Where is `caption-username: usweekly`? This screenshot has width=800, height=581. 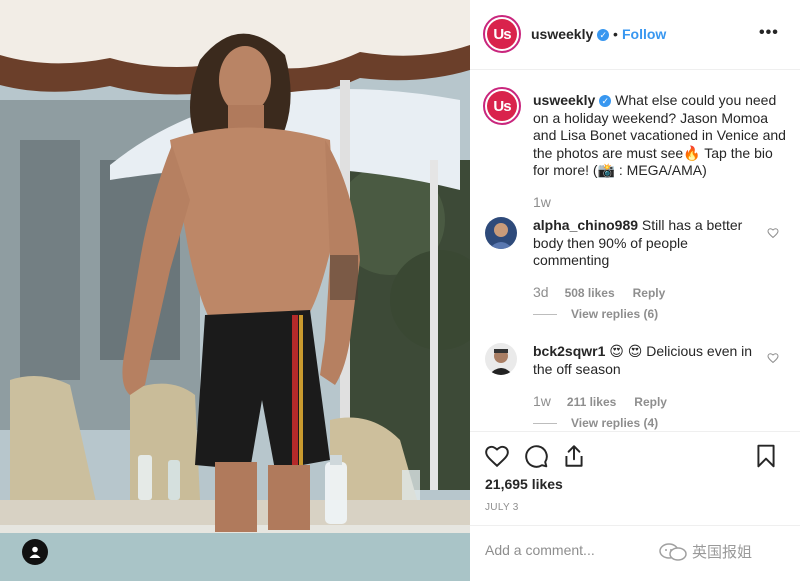 caption-username: usweekly is located at coordinates (564, 100).